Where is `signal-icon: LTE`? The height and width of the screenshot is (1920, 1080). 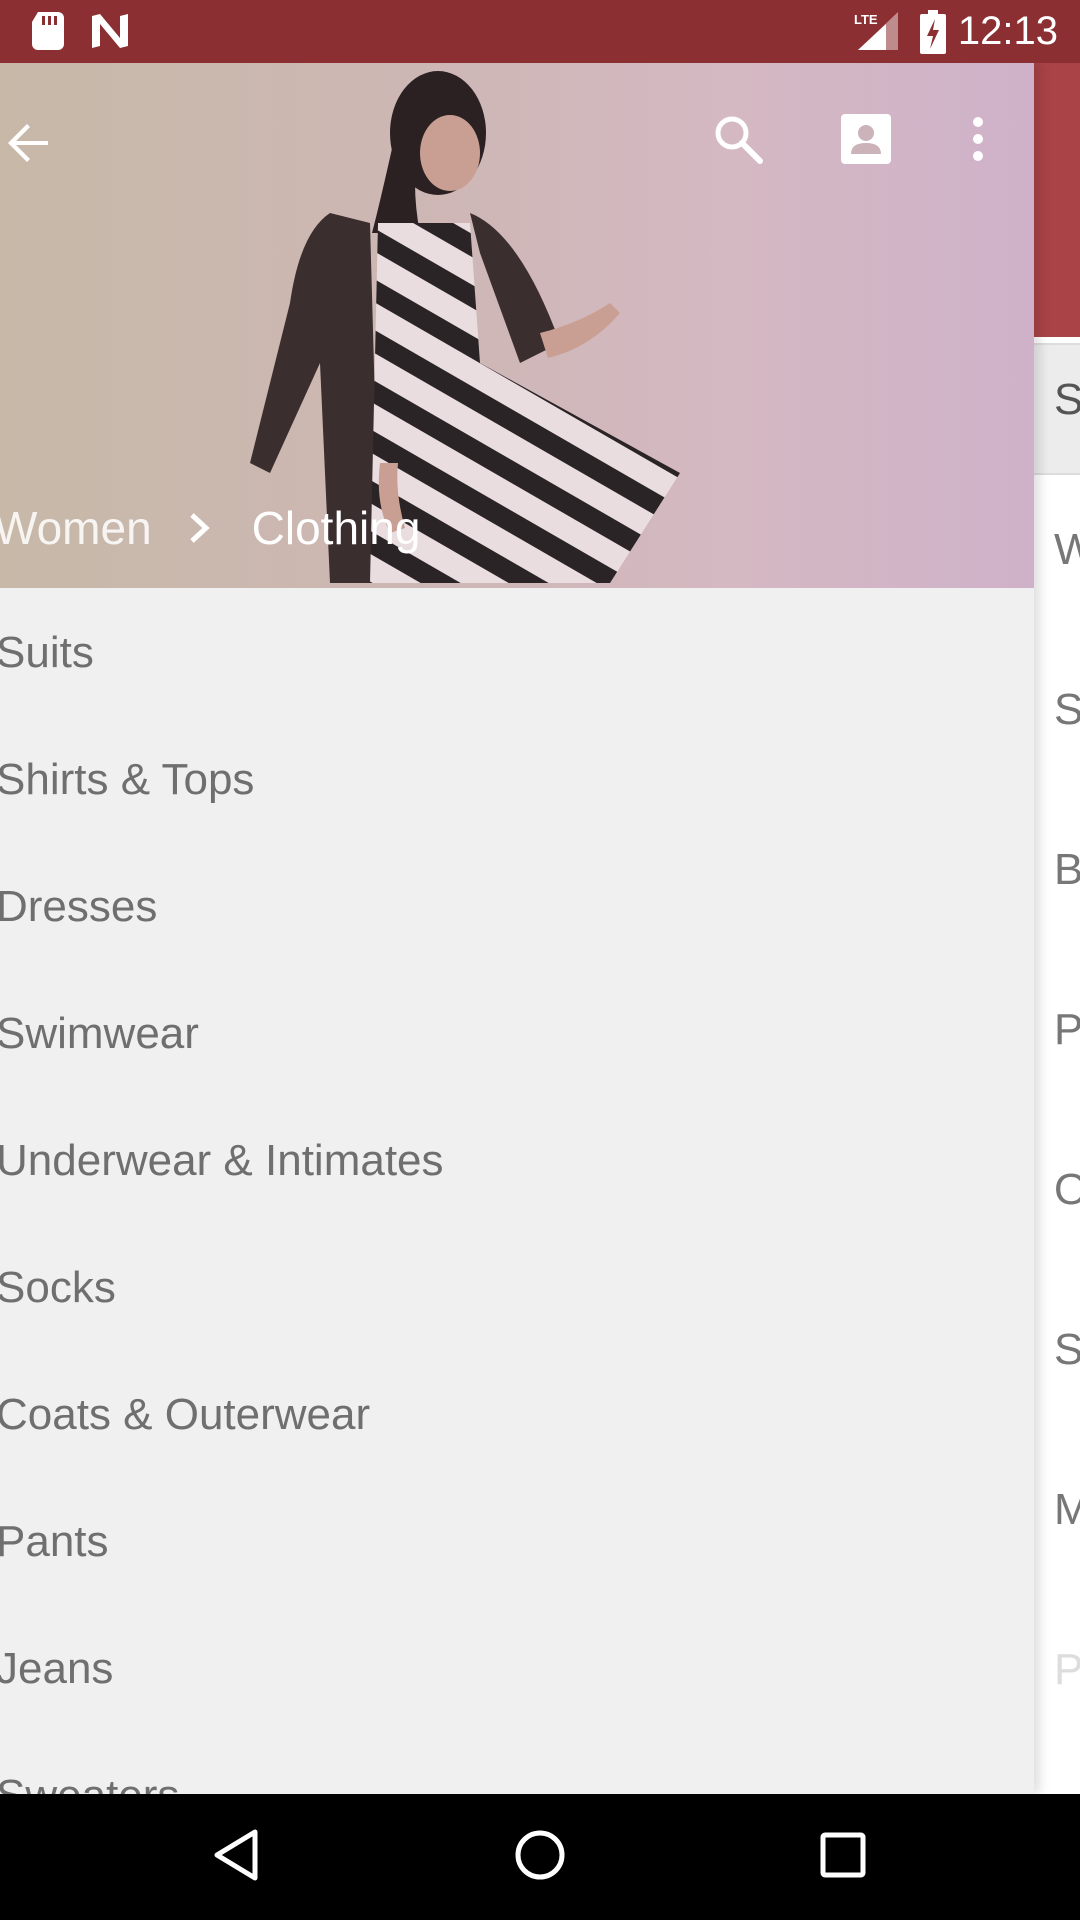
signal-icon: LTE is located at coordinates (876, 33).